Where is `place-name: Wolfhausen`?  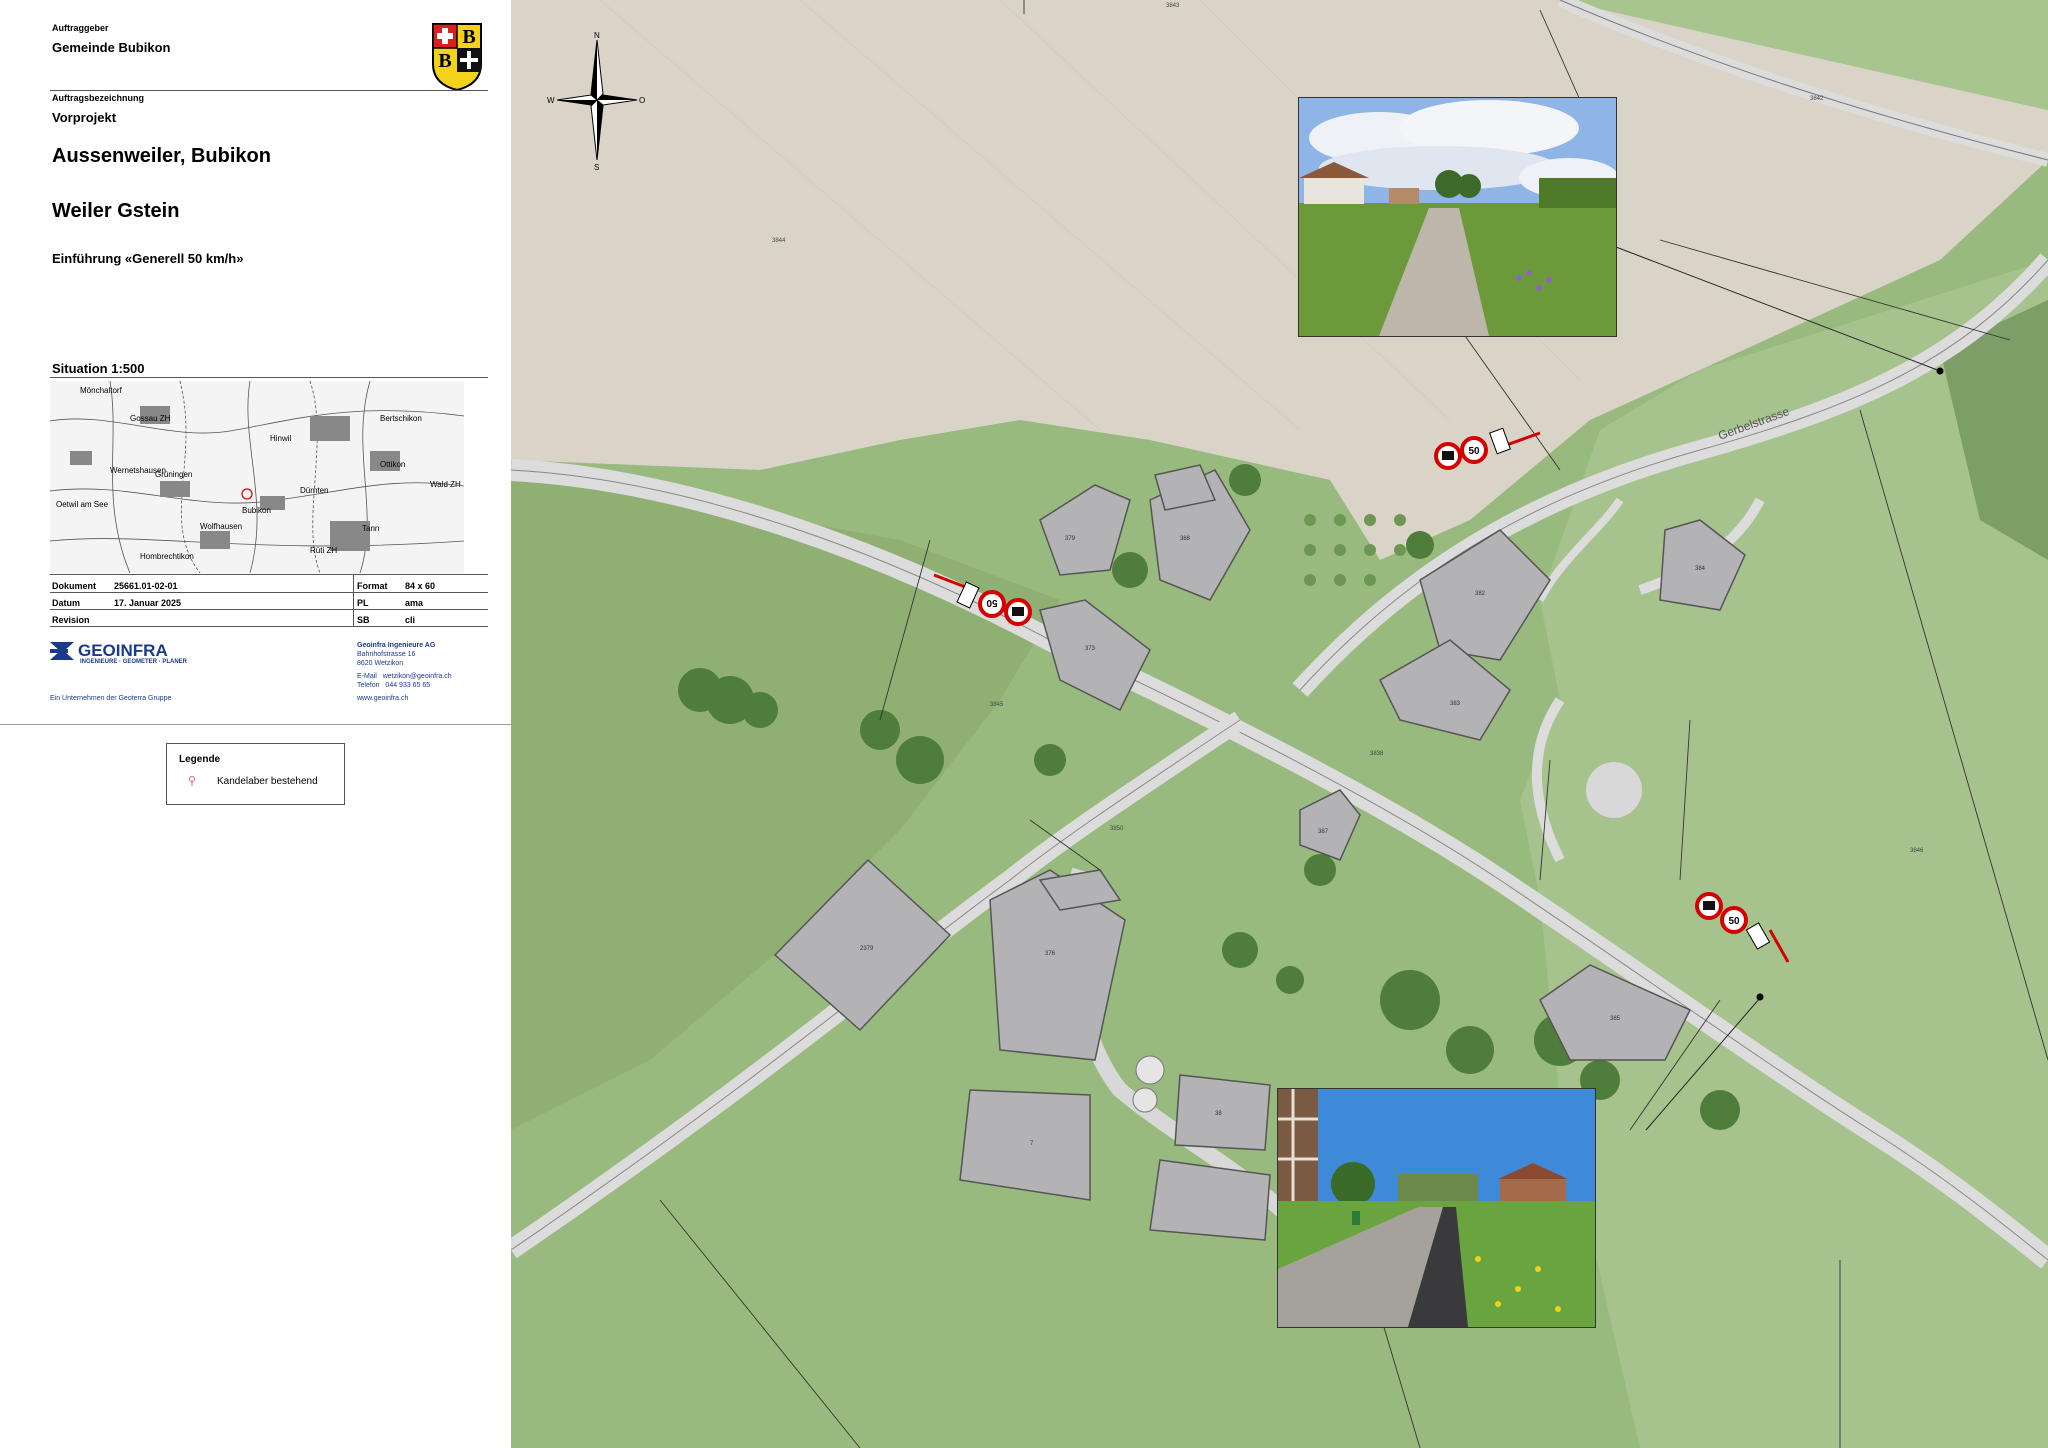 place-name: Wolfhausen is located at coordinates (221, 526).